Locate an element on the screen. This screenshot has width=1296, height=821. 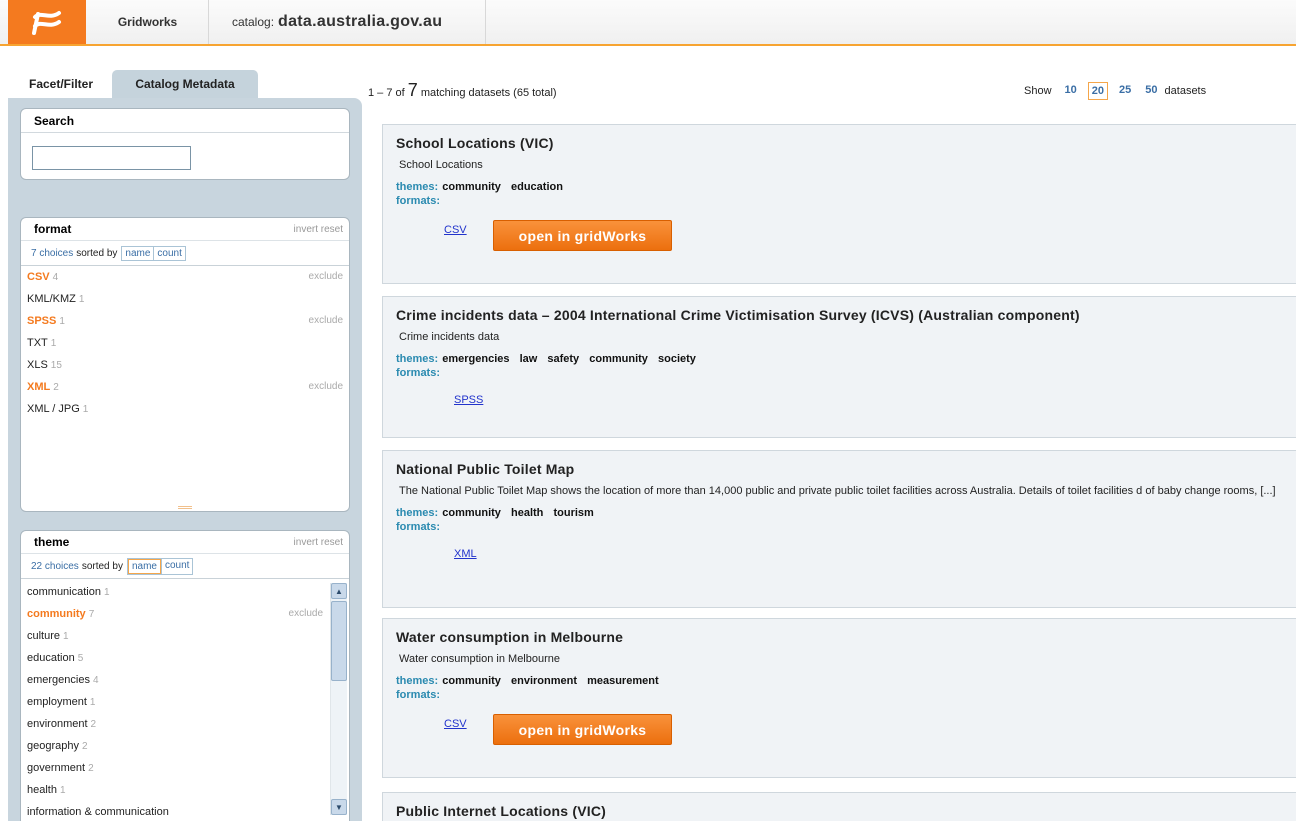
tab-facet-filter: Facet/Filter is located at coordinates (61, 84).